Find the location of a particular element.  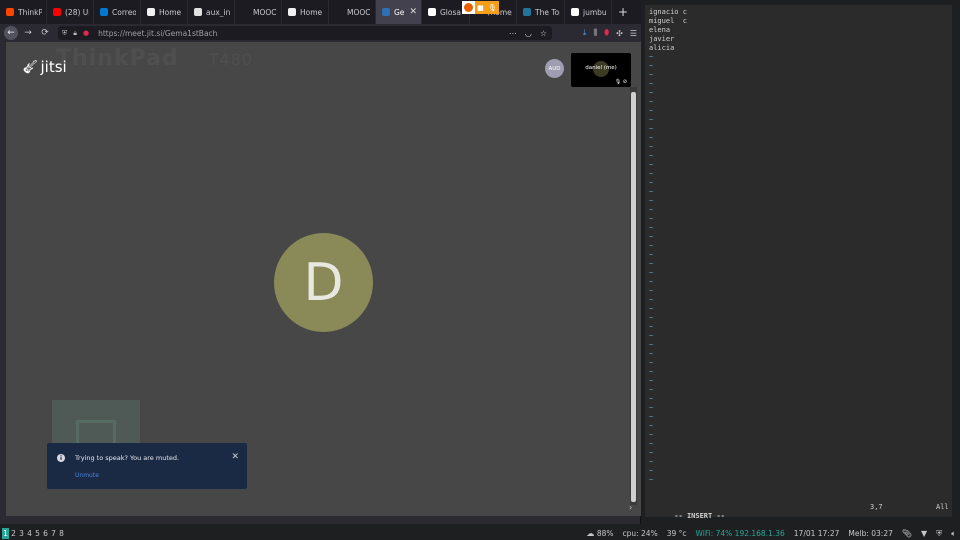

browser-tab: The Top is located at coordinates (541, 12).